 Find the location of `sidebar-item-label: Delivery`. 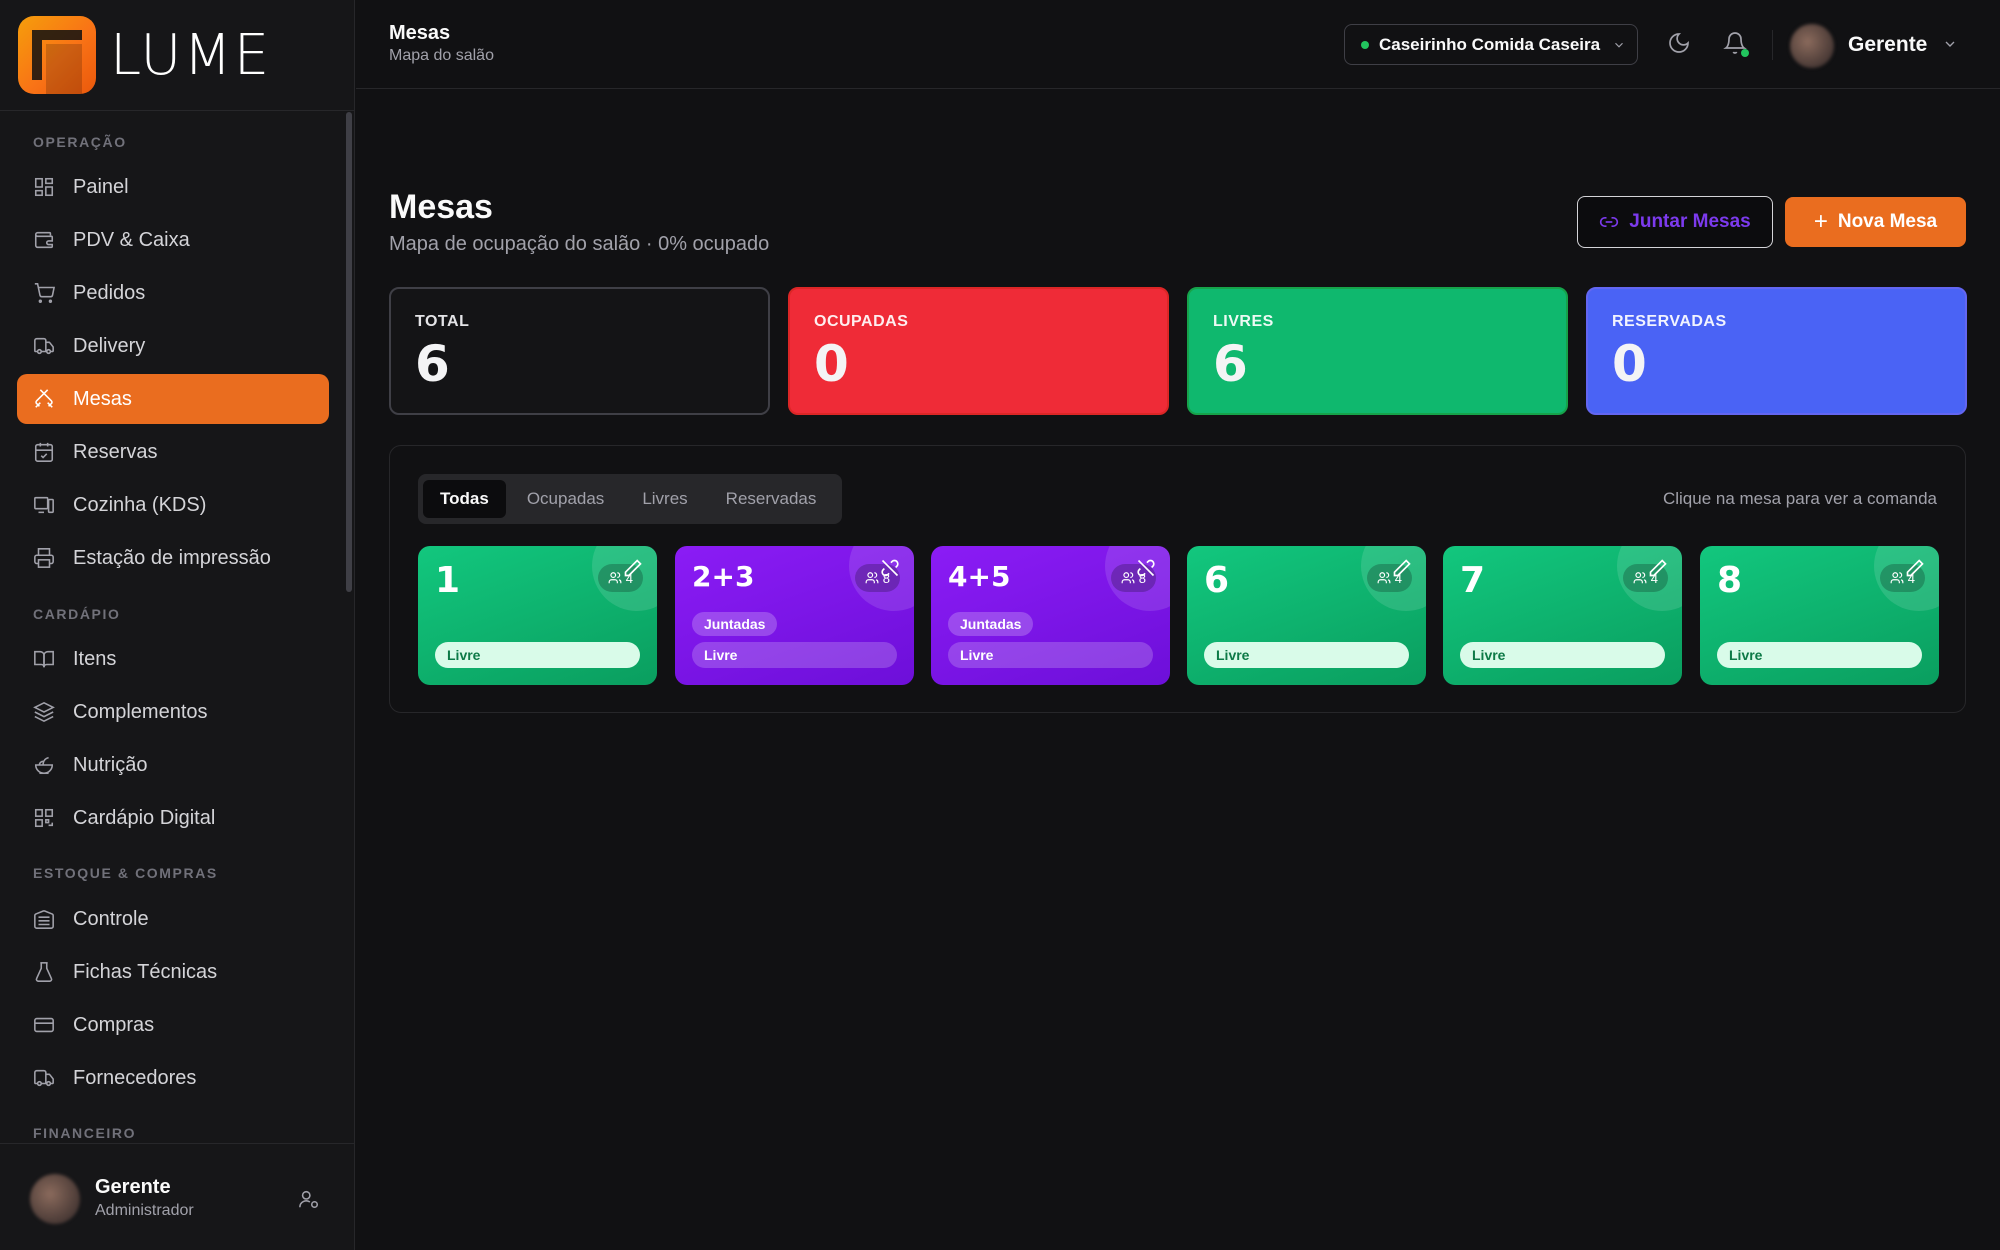

sidebar-item-label: Delivery is located at coordinates (109, 345).